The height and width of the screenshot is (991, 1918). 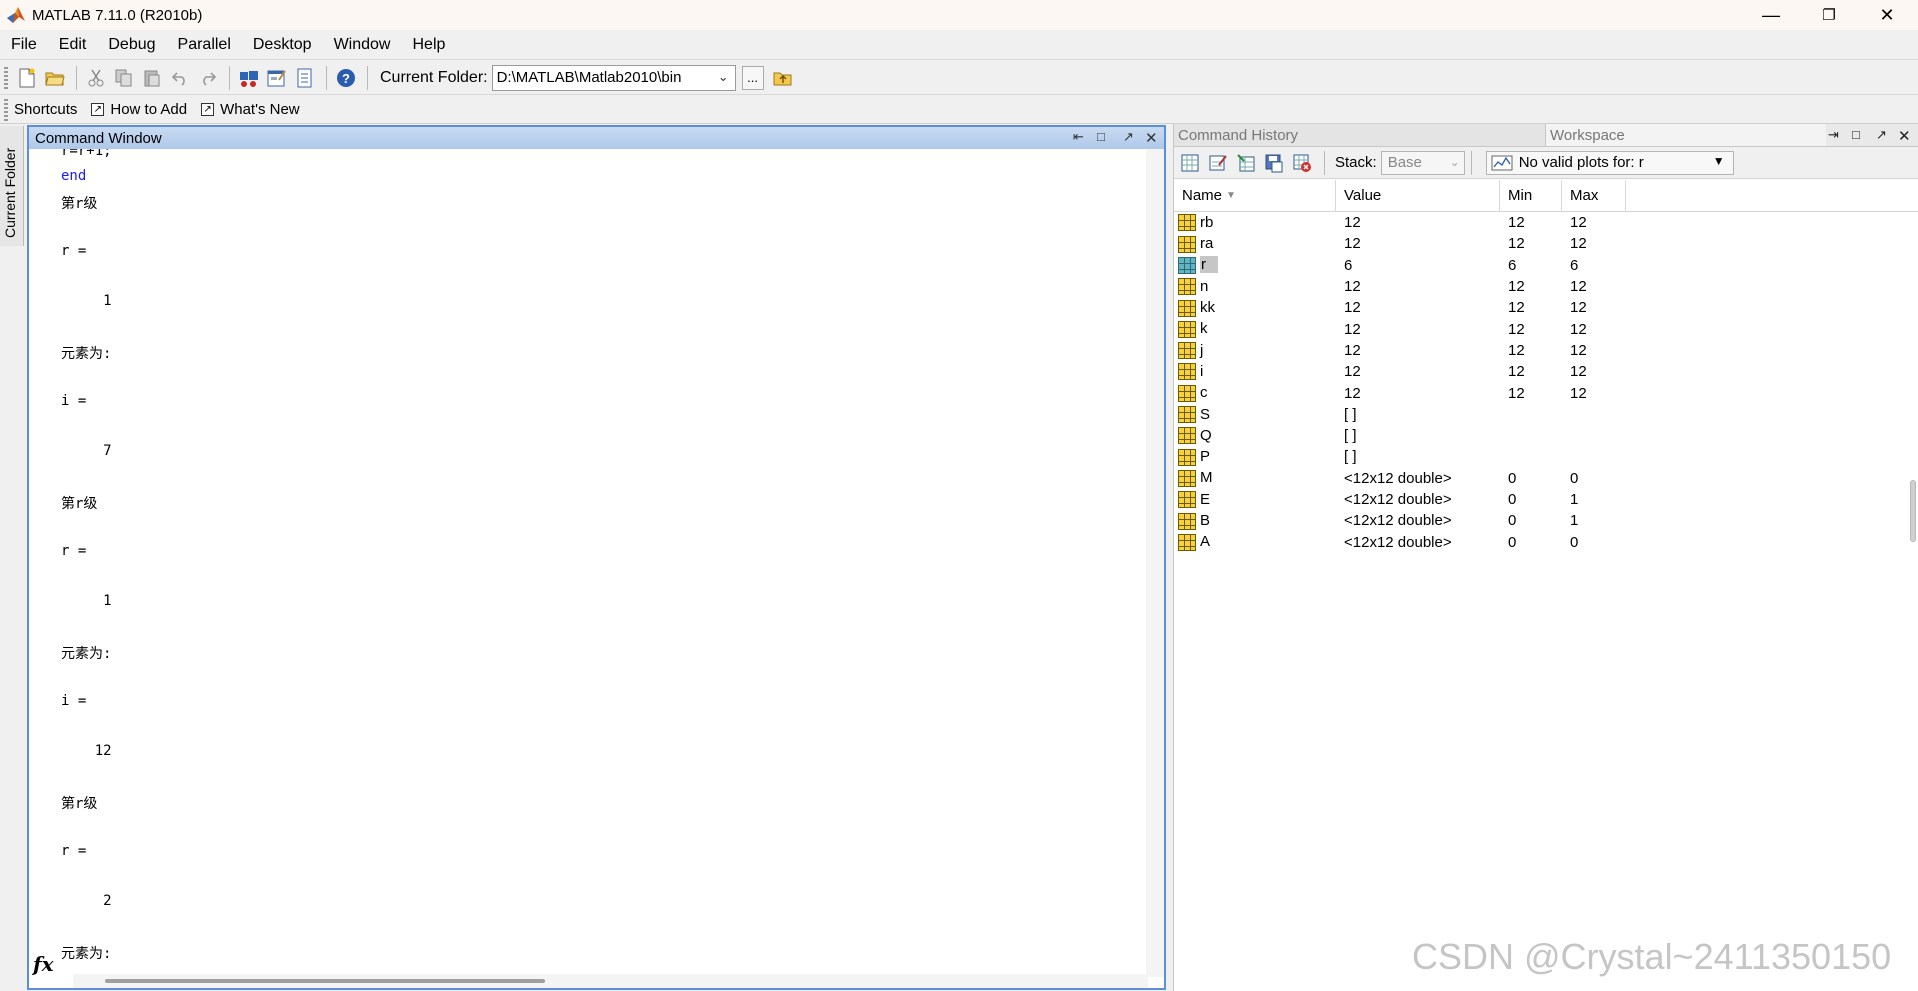 What do you see at coordinates (1302, 163) in the screenshot?
I see `delete-variable-icon` at bounding box center [1302, 163].